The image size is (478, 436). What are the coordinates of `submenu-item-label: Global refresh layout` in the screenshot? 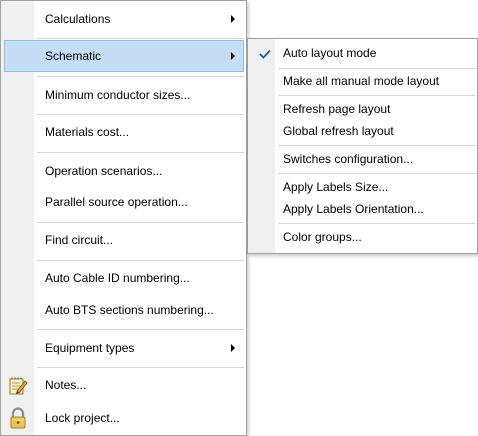 It's located at (338, 131).